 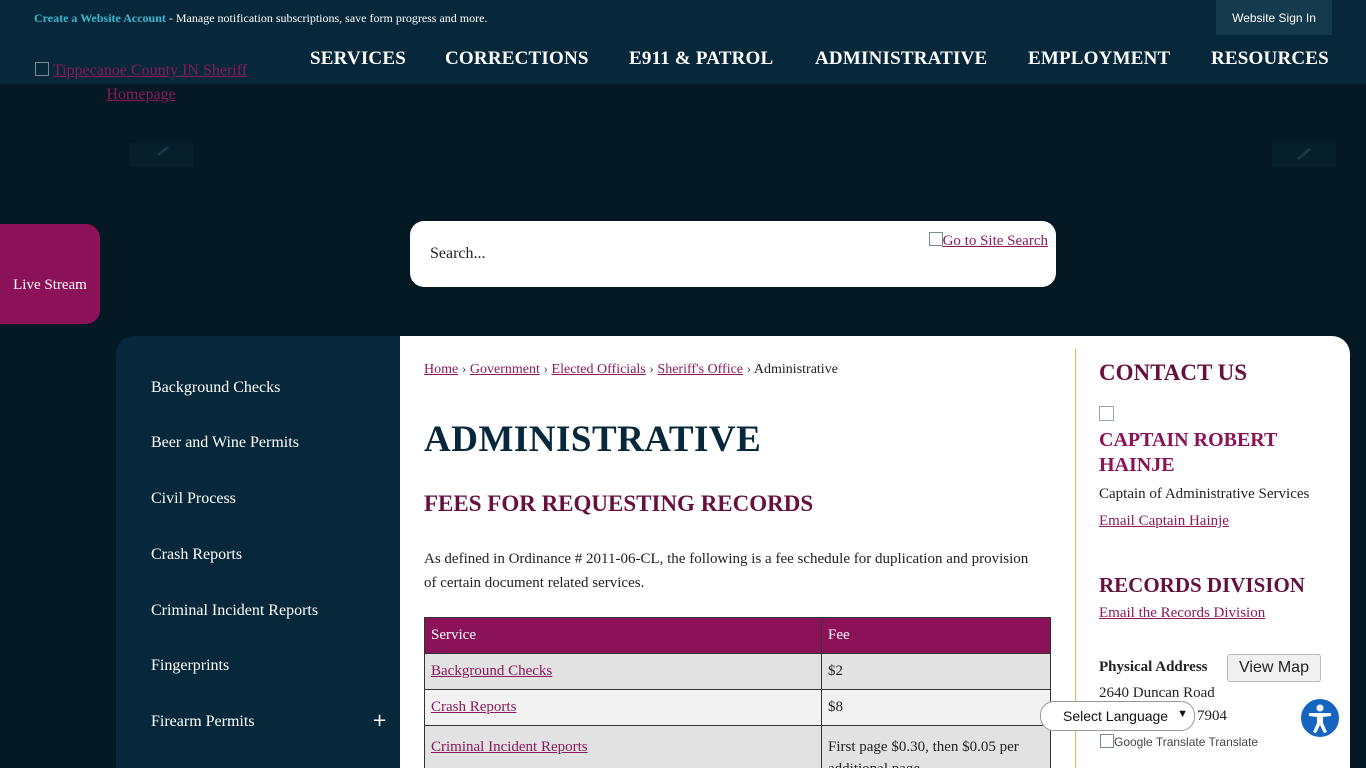 I want to click on contact-person-name: CAPTAIN ROBERT HAINJE, so click(x=1188, y=452).